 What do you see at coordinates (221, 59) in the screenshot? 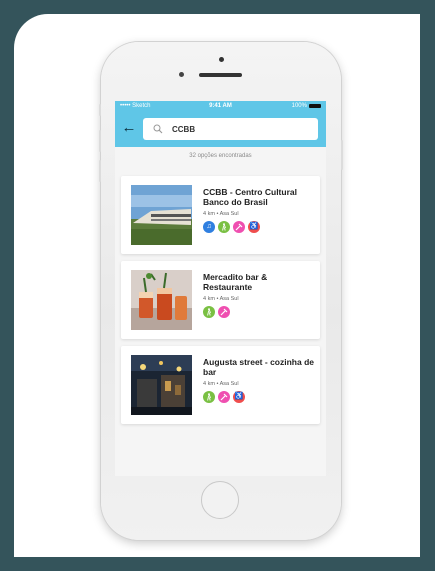
I see `phone-camera` at bounding box center [221, 59].